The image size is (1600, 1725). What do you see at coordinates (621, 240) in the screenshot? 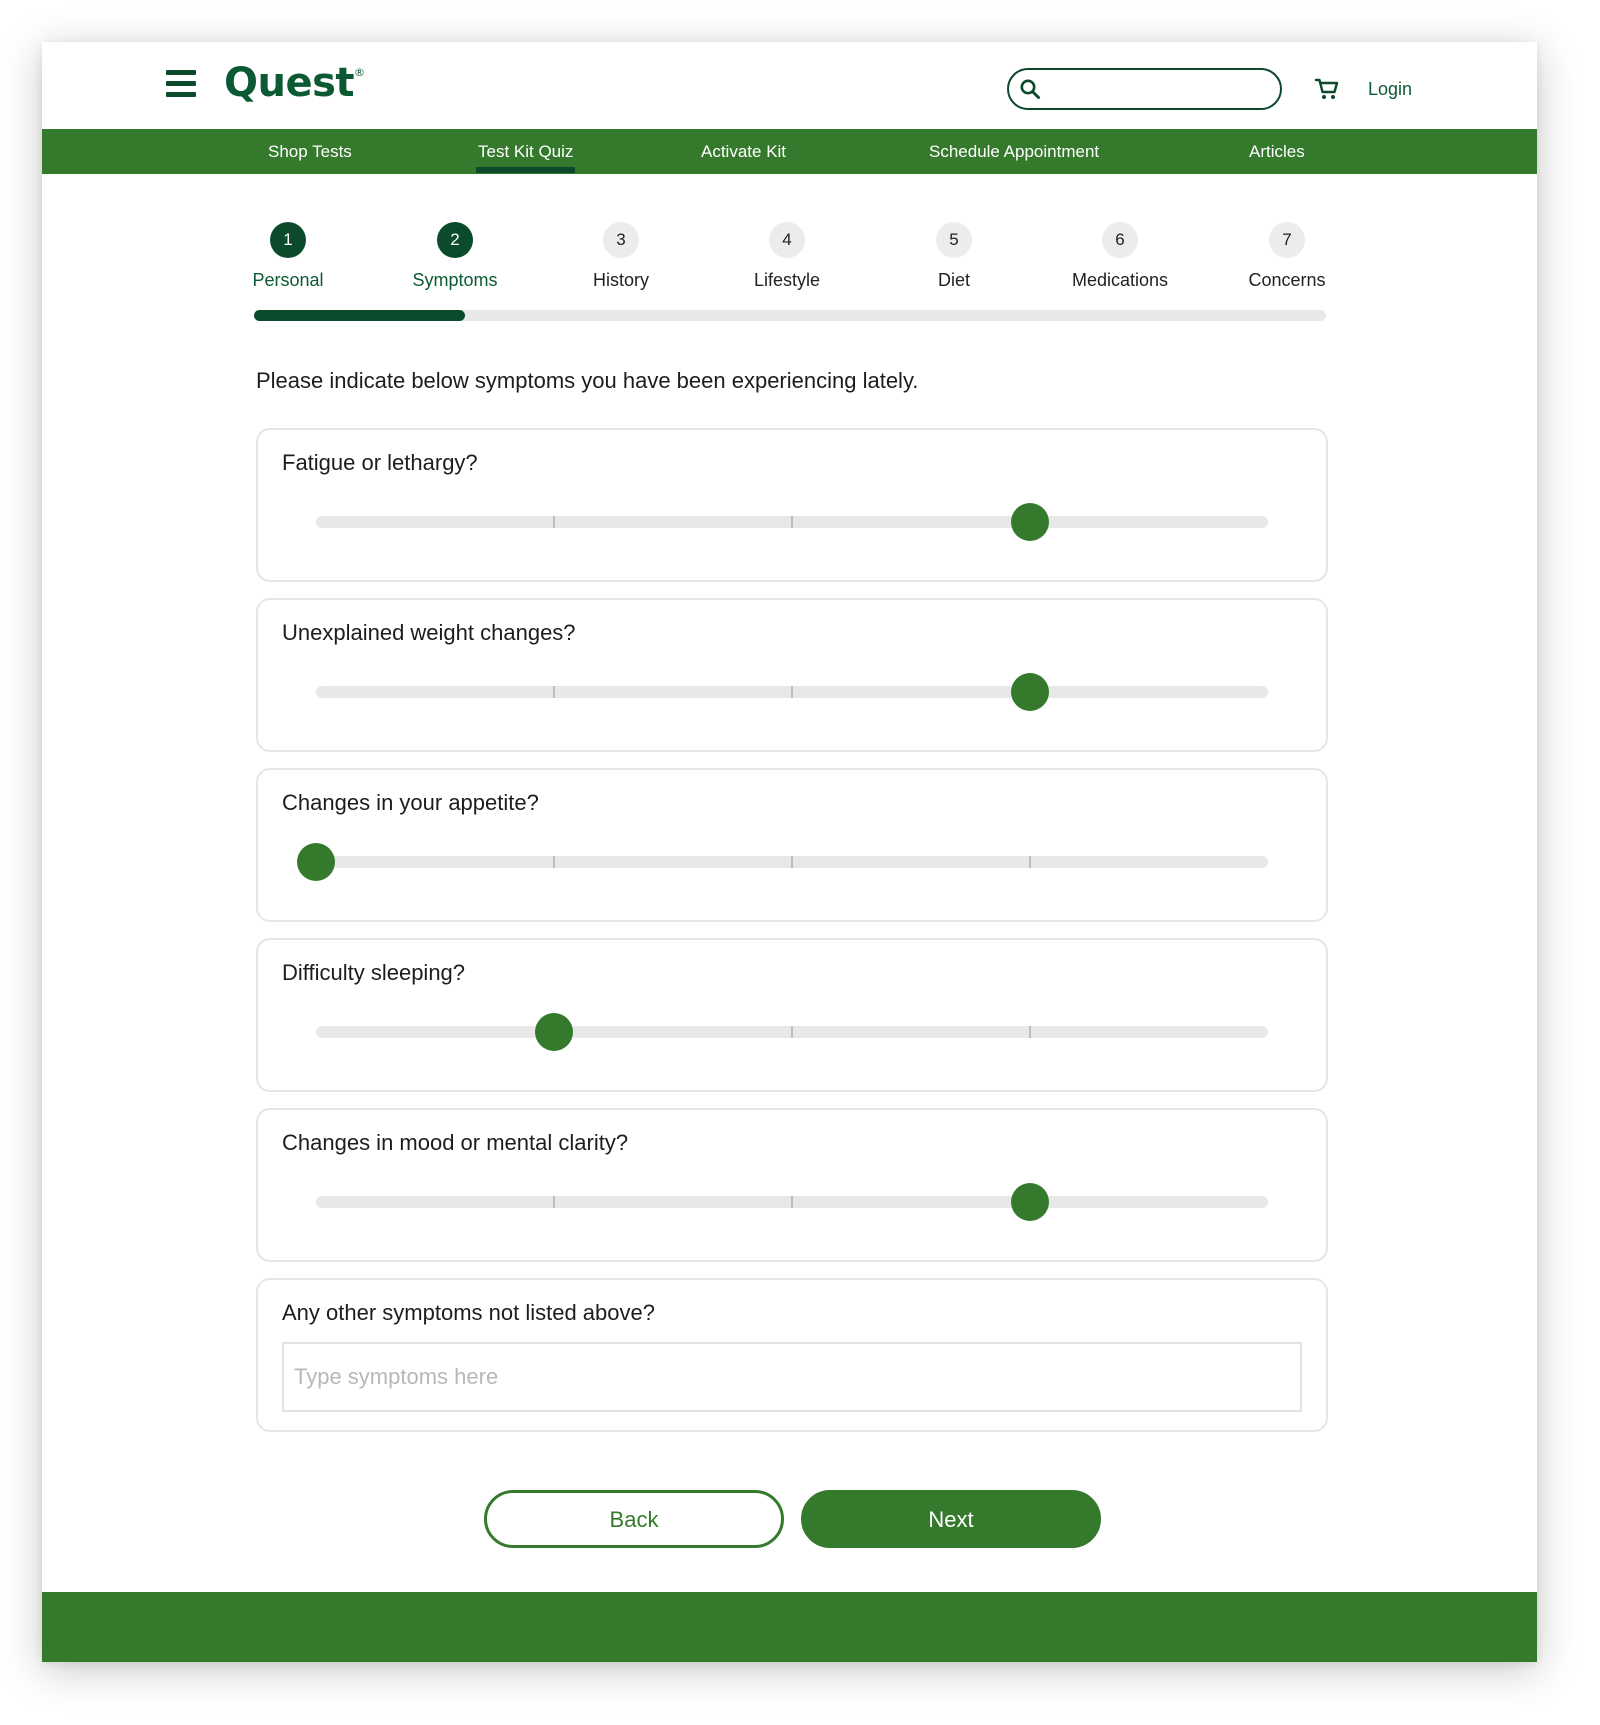
I see `step-number: 3` at bounding box center [621, 240].